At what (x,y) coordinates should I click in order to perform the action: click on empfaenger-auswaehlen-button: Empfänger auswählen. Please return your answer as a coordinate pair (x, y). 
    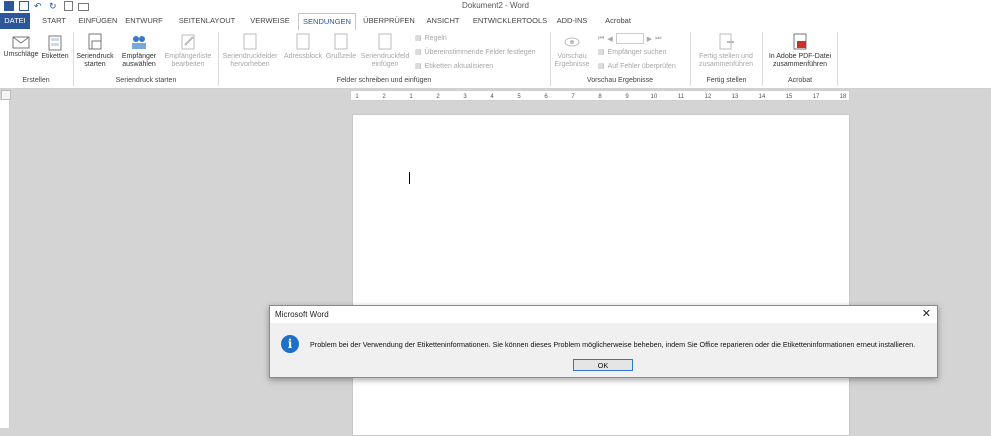
    Looking at the image, I should click on (139, 51).